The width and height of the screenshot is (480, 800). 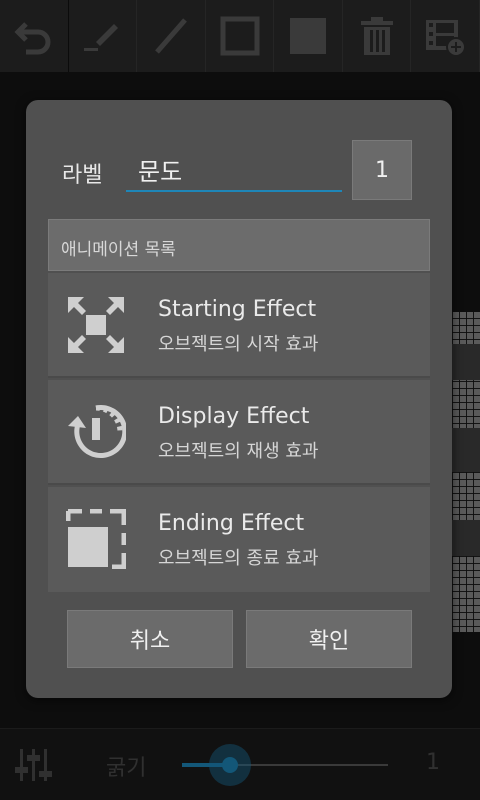 I want to click on label-row: 라벨 1, so click(x=239, y=170).